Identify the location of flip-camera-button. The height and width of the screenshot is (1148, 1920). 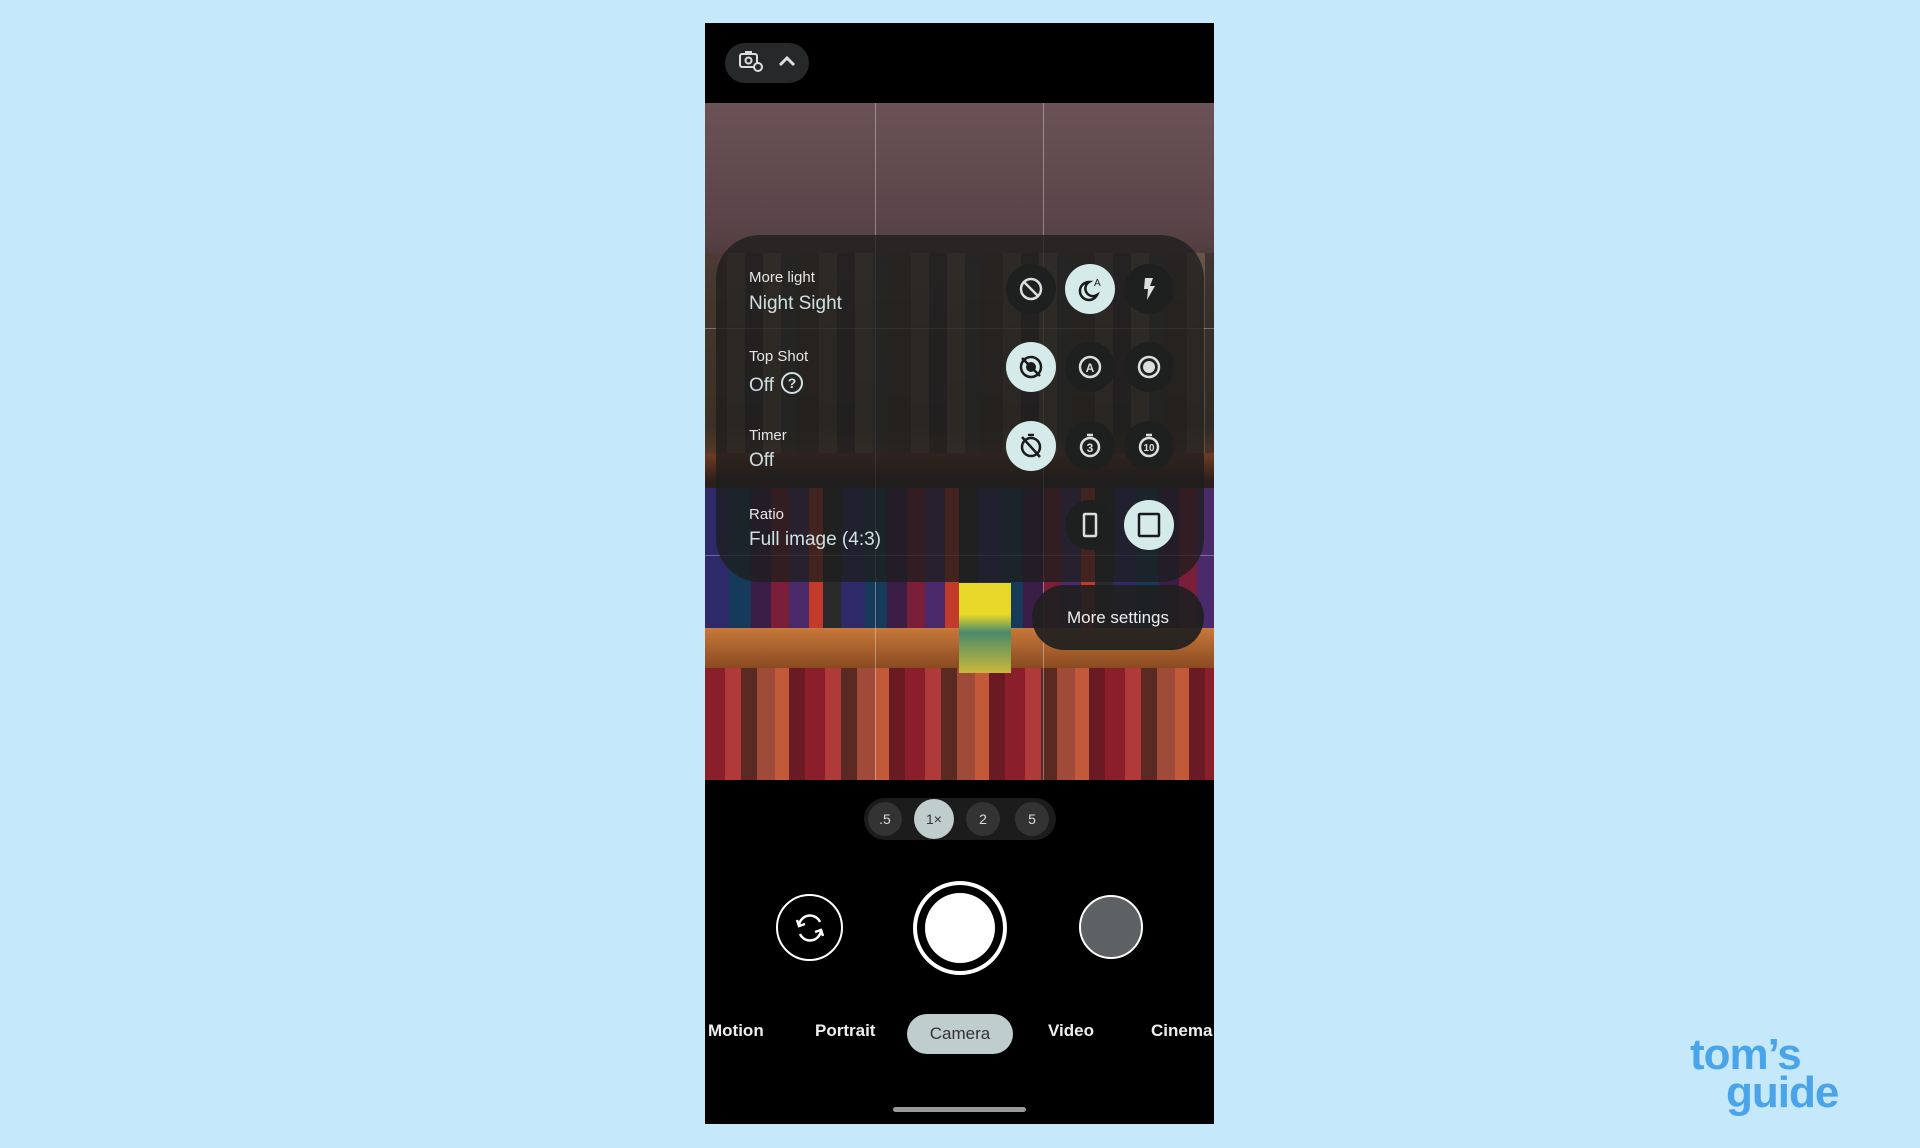
(809, 927).